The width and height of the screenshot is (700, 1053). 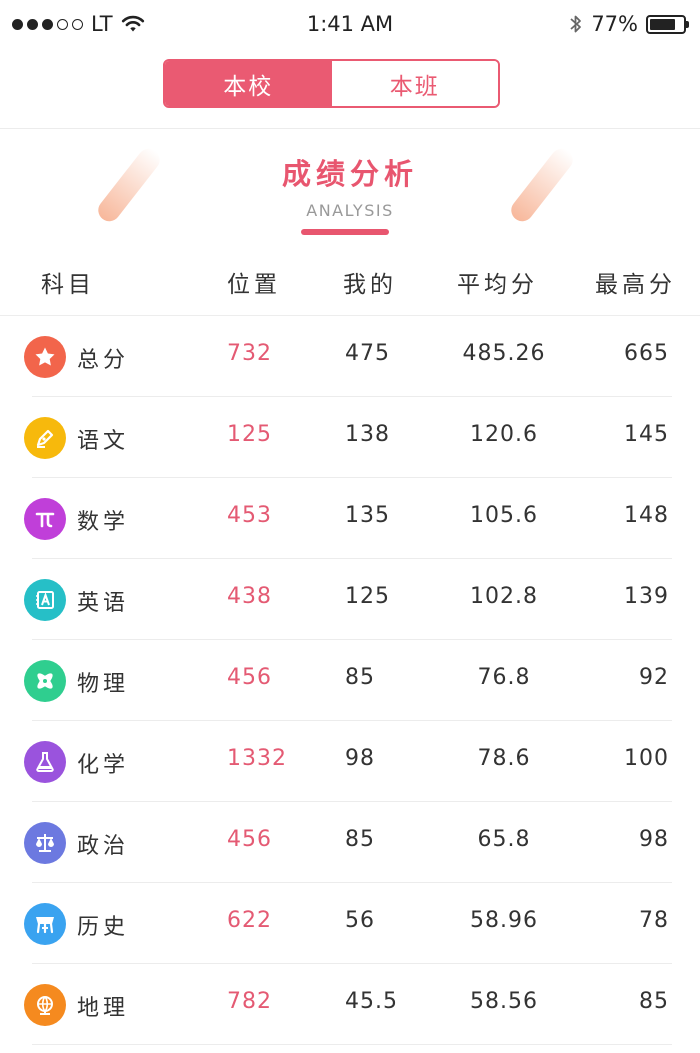 What do you see at coordinates (504, 1001) in the screenshot?
I see `average-score-value: 58.56` at bounding box center [504, 1001].